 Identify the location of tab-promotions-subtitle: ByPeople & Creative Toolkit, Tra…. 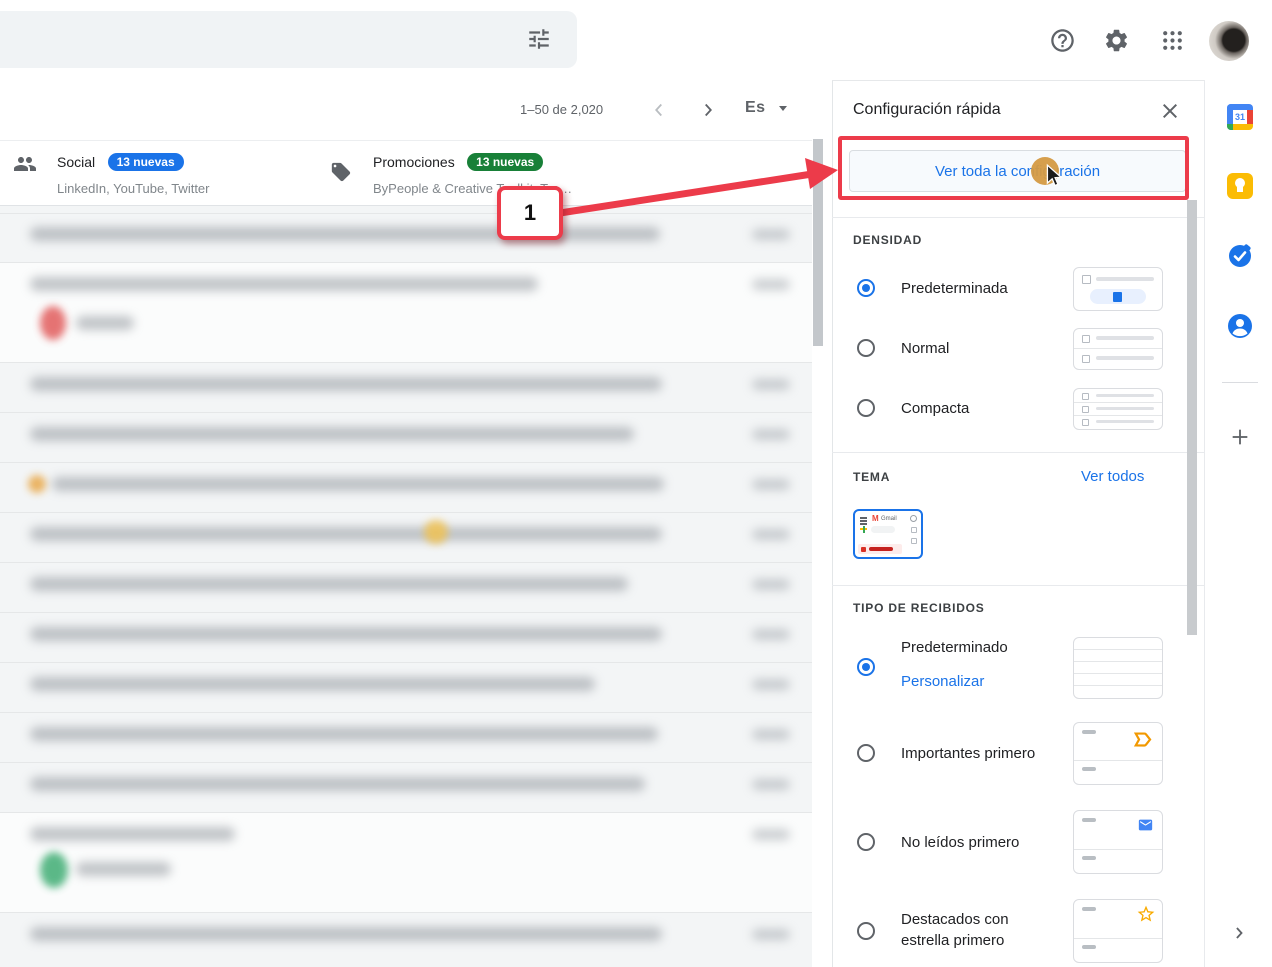
(473, 188).